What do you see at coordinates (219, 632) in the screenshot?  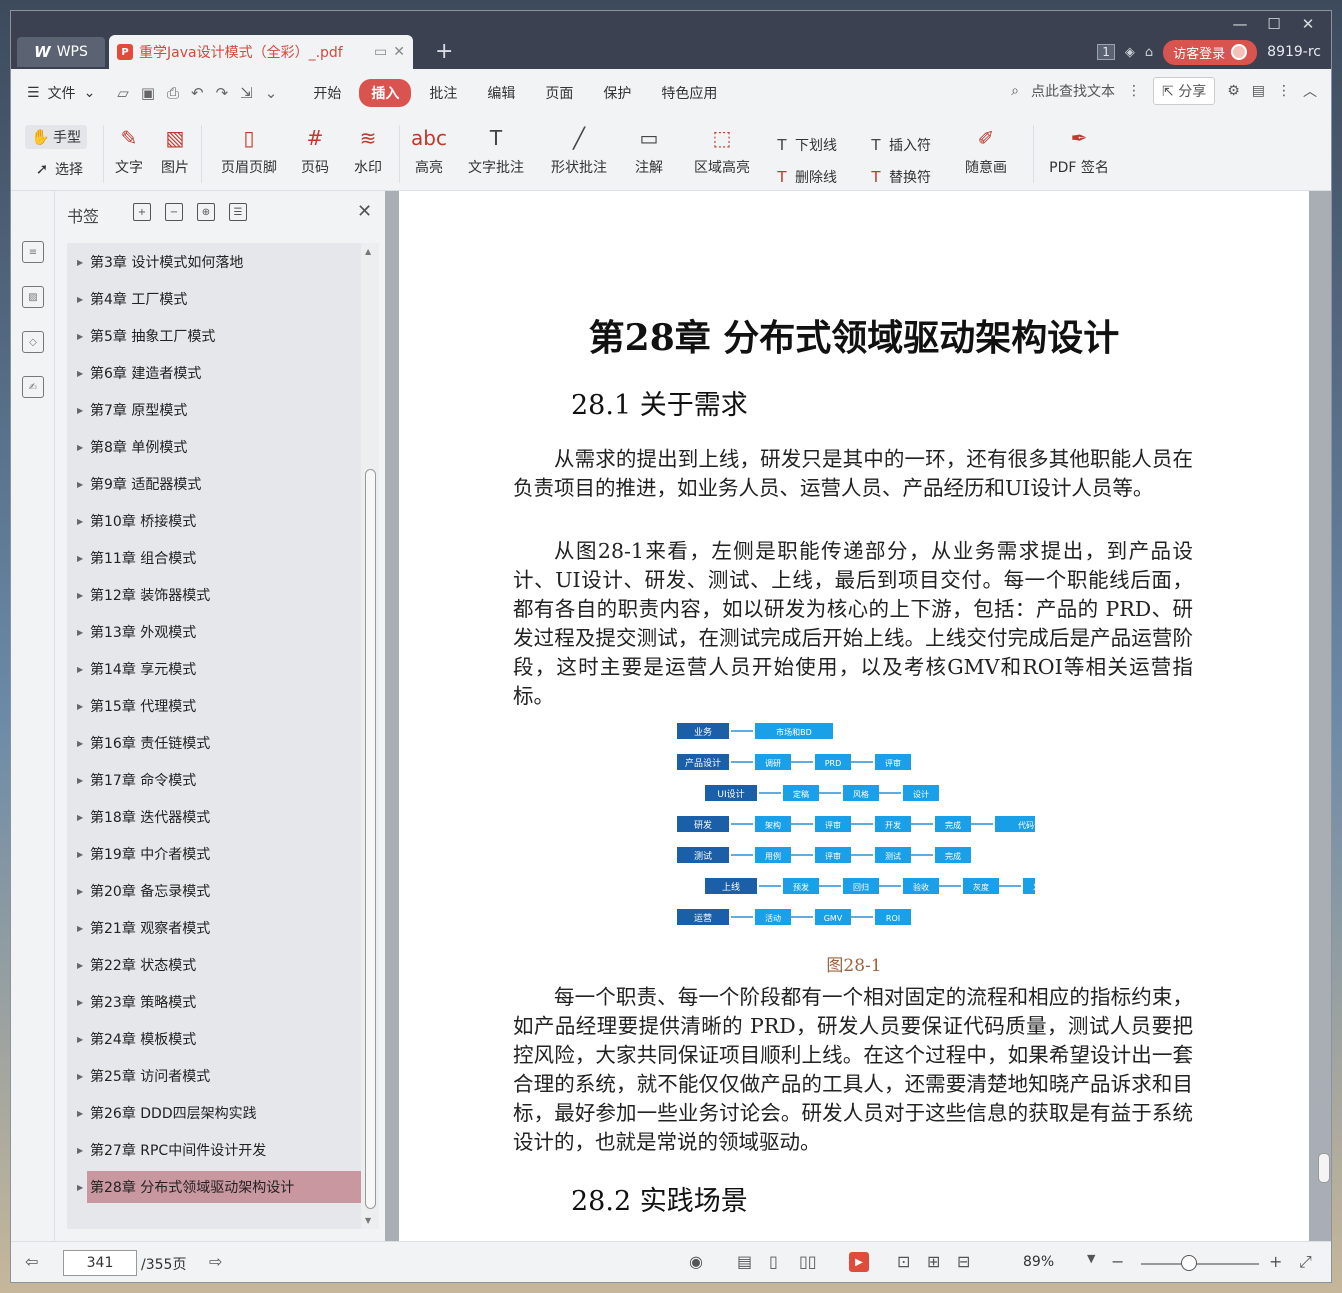 I see `bookmark-item: ▶ 第13章 外观模式` at bounding box center [219, 632].